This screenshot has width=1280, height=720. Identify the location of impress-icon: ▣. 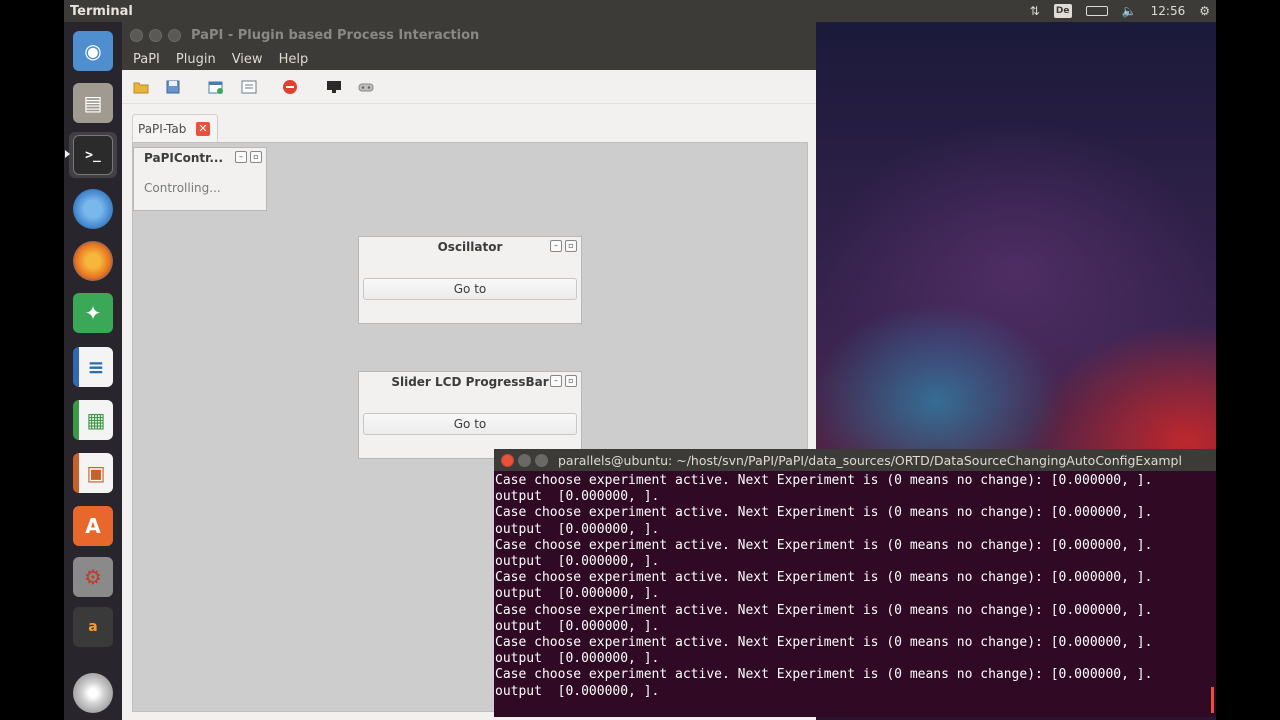
(93, 473).